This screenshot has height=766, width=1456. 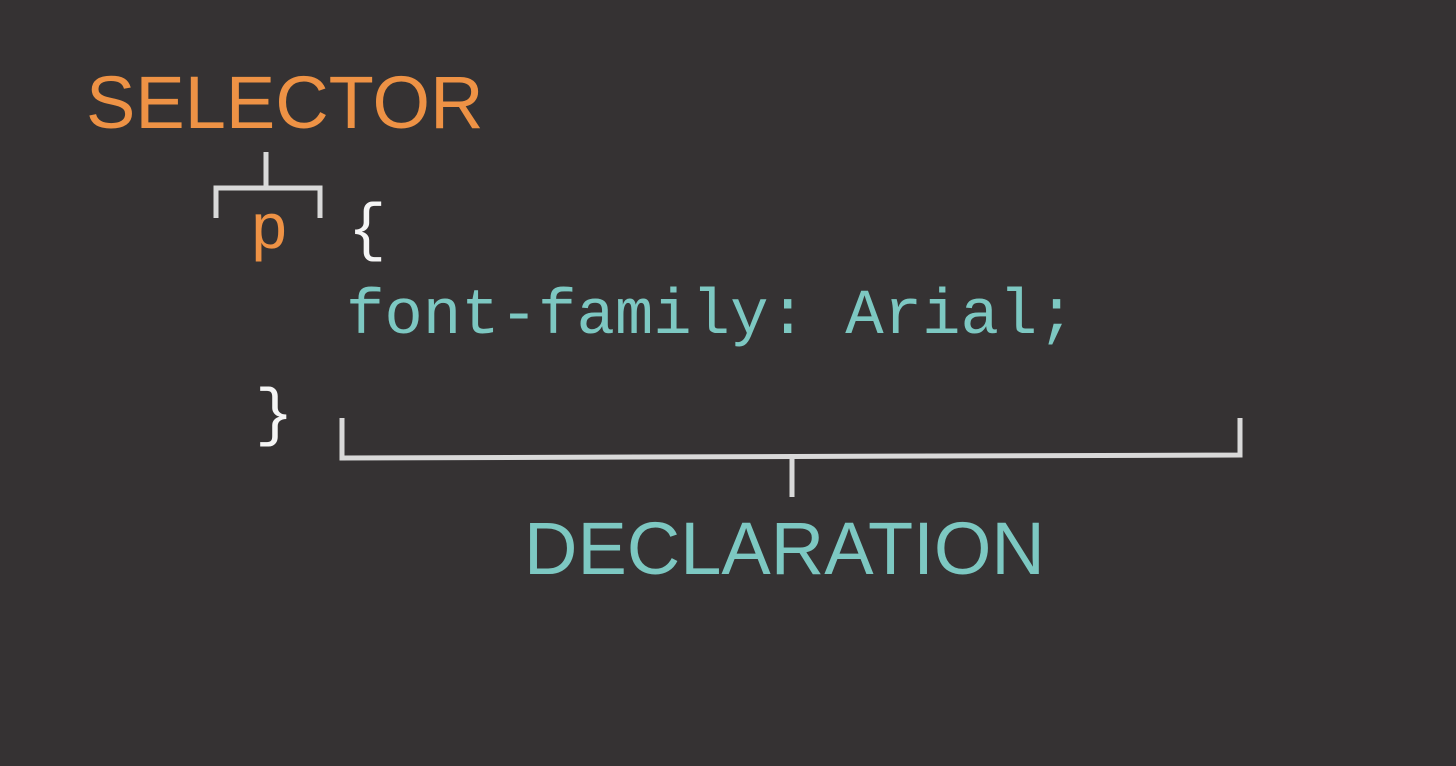 I want to click on code-open-brace: {, so click(x=367, y=232).